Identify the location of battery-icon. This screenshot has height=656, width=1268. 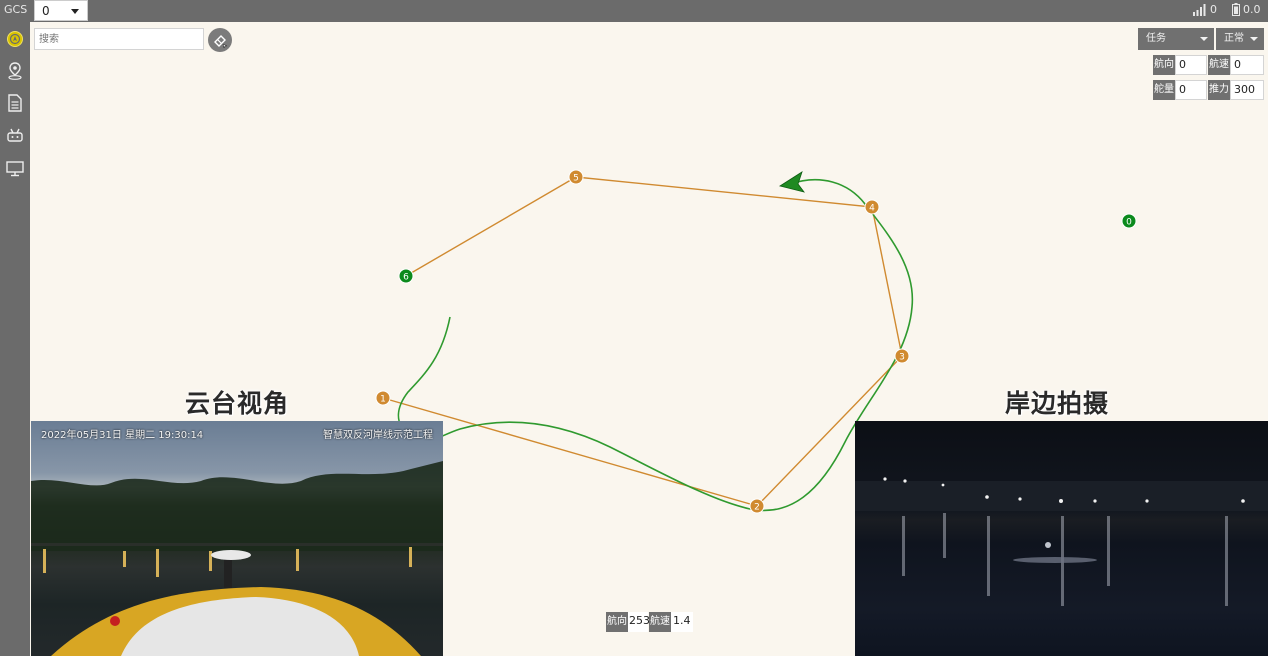
(1236, 9).